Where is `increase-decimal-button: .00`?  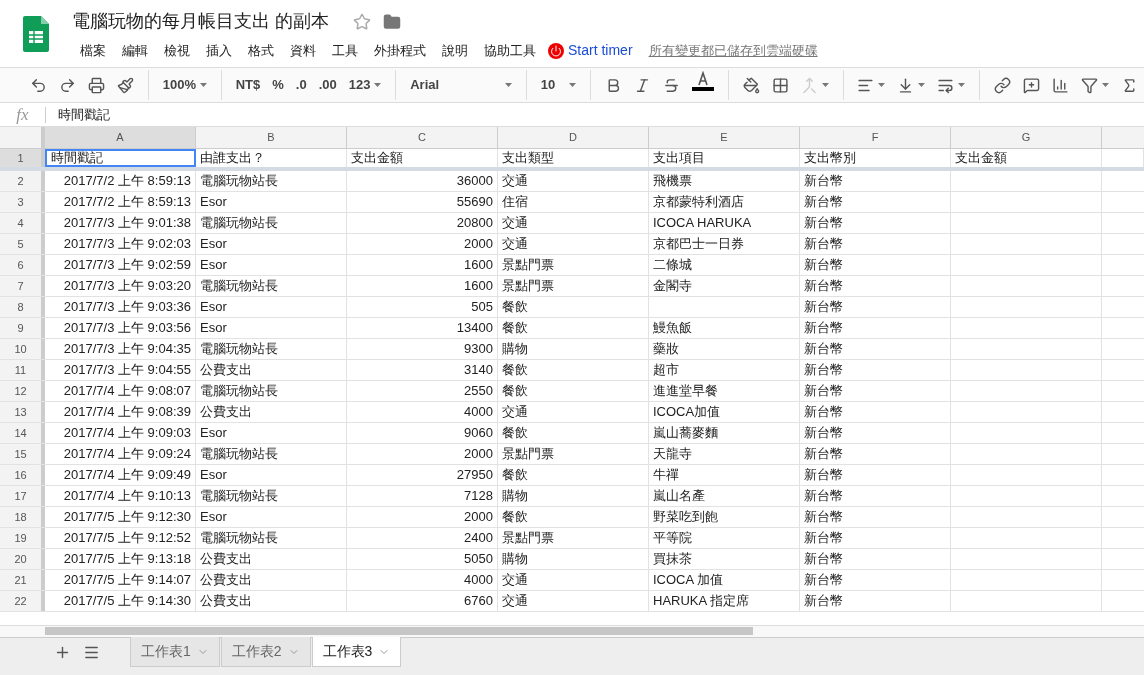 increase-decimal-button: .00 is located at coordinates (327, 85).